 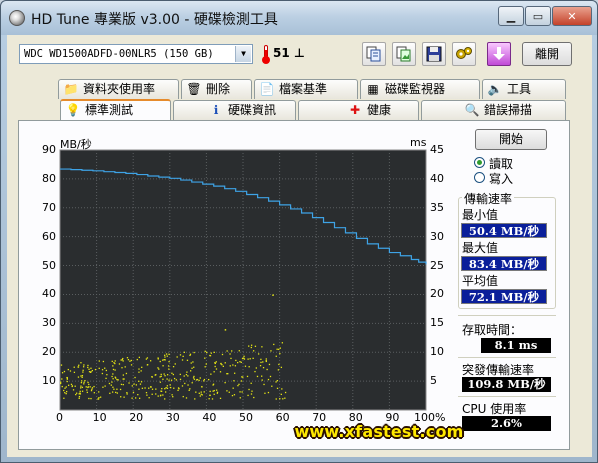 What do you see at coordinates (355, 110) in the screenshot?
I see `health-cross-icon: ✚` at bounding box center [355, 110].